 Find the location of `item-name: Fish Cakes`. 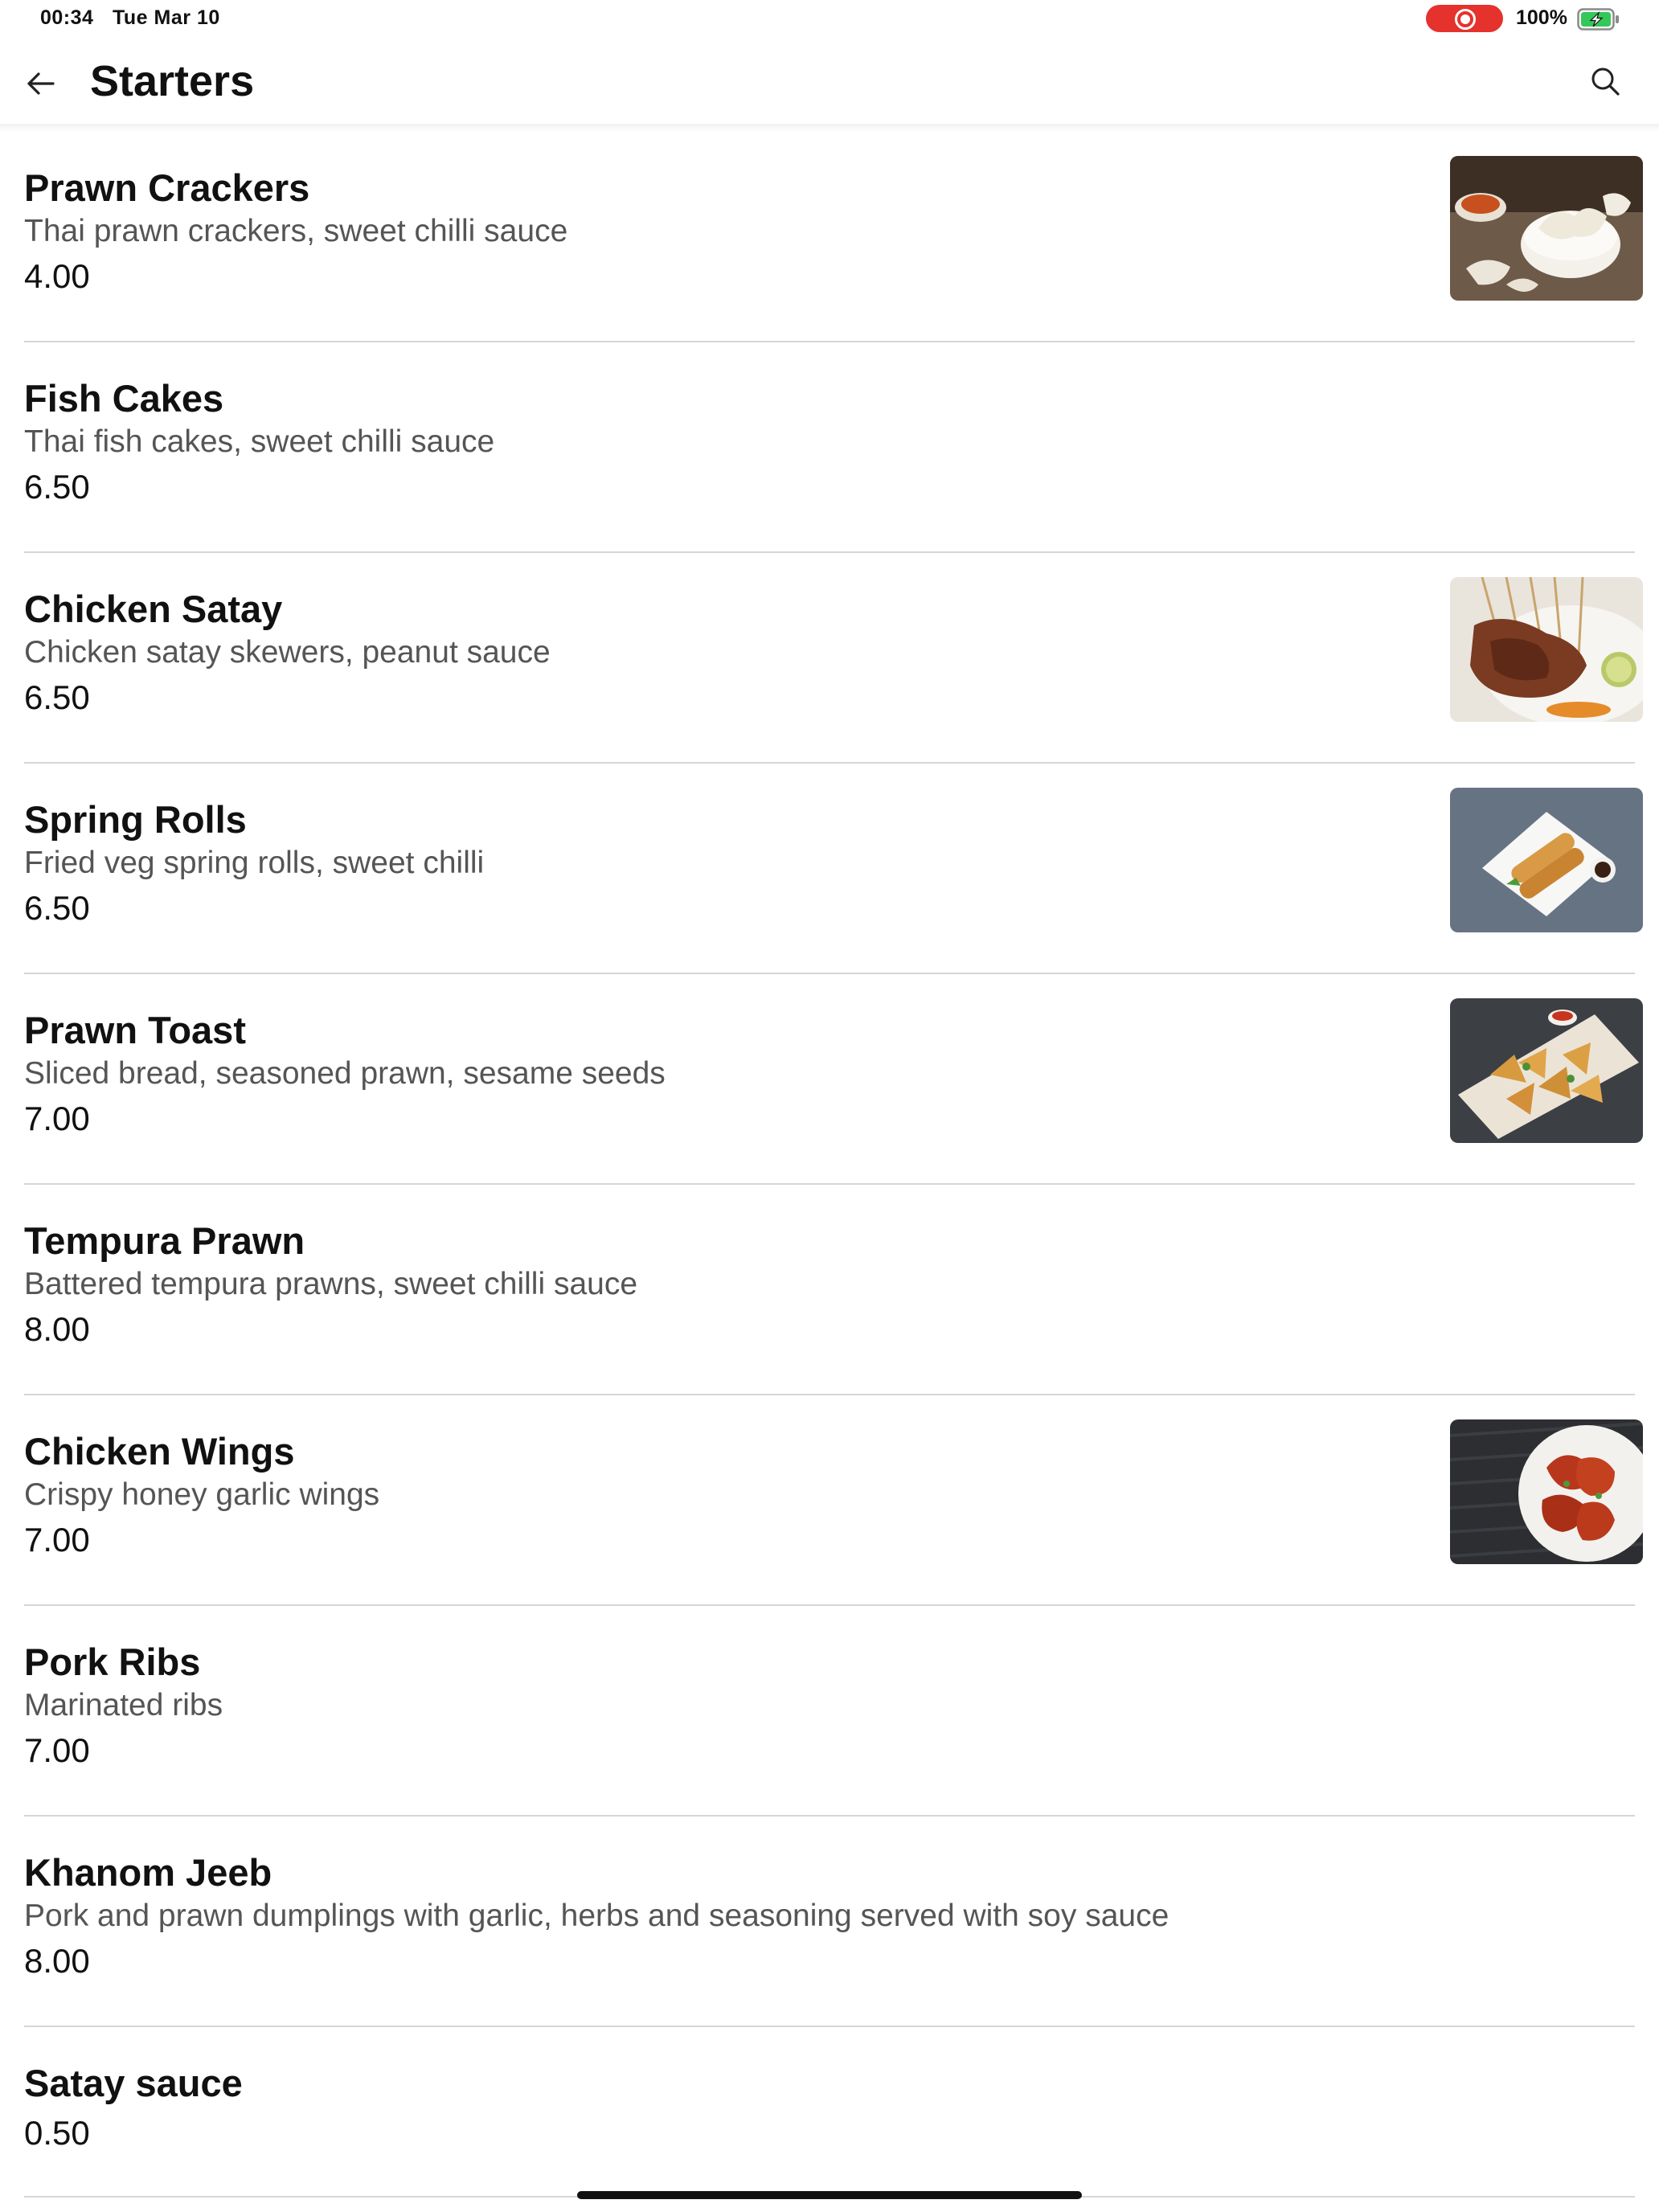

item-name: Fish Cakes is located at coordinates (124, 398).